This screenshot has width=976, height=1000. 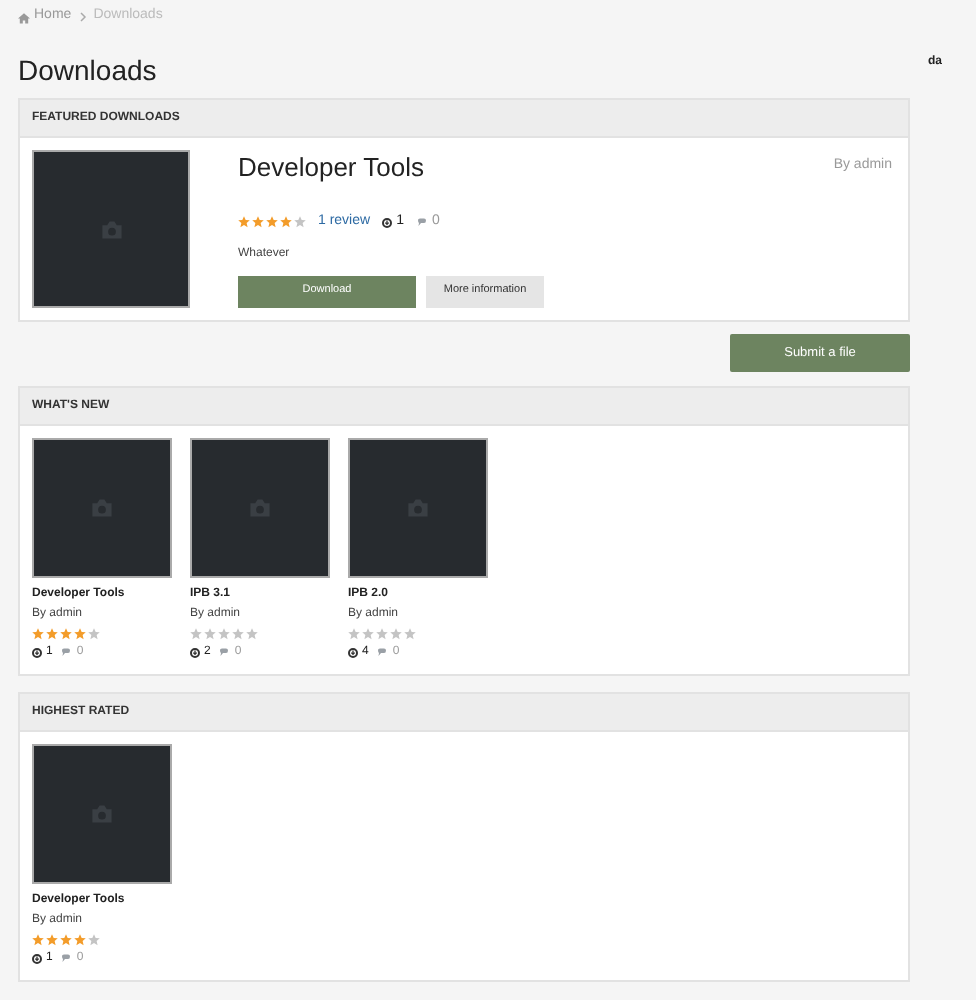 What do you see at coordinates (331, 168) in the screenshot?
I see `file-title: Developer Tools` at bounding box center [331, 168].